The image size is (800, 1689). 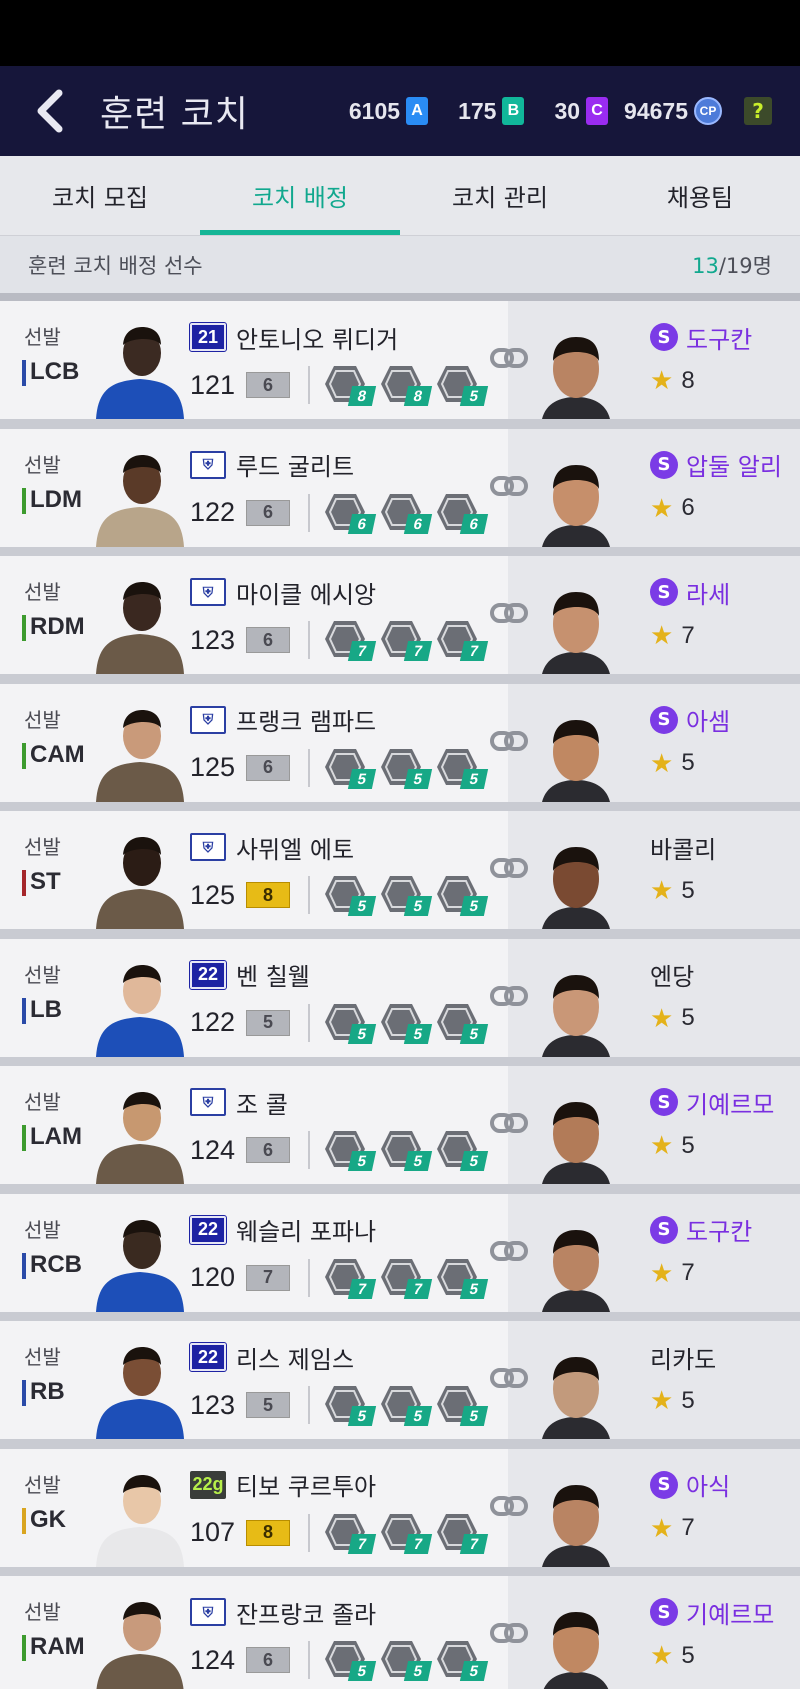 I want to click on currency-cp: 94675 CP, so click(x=673, y=111).